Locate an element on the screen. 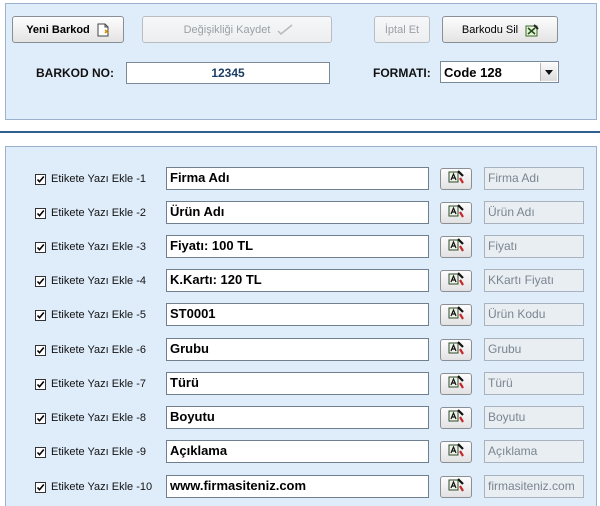 The image size is (600, 506). label-row-title: Etikete Yazı Ekle -7 is located at coordinates (98, 384).